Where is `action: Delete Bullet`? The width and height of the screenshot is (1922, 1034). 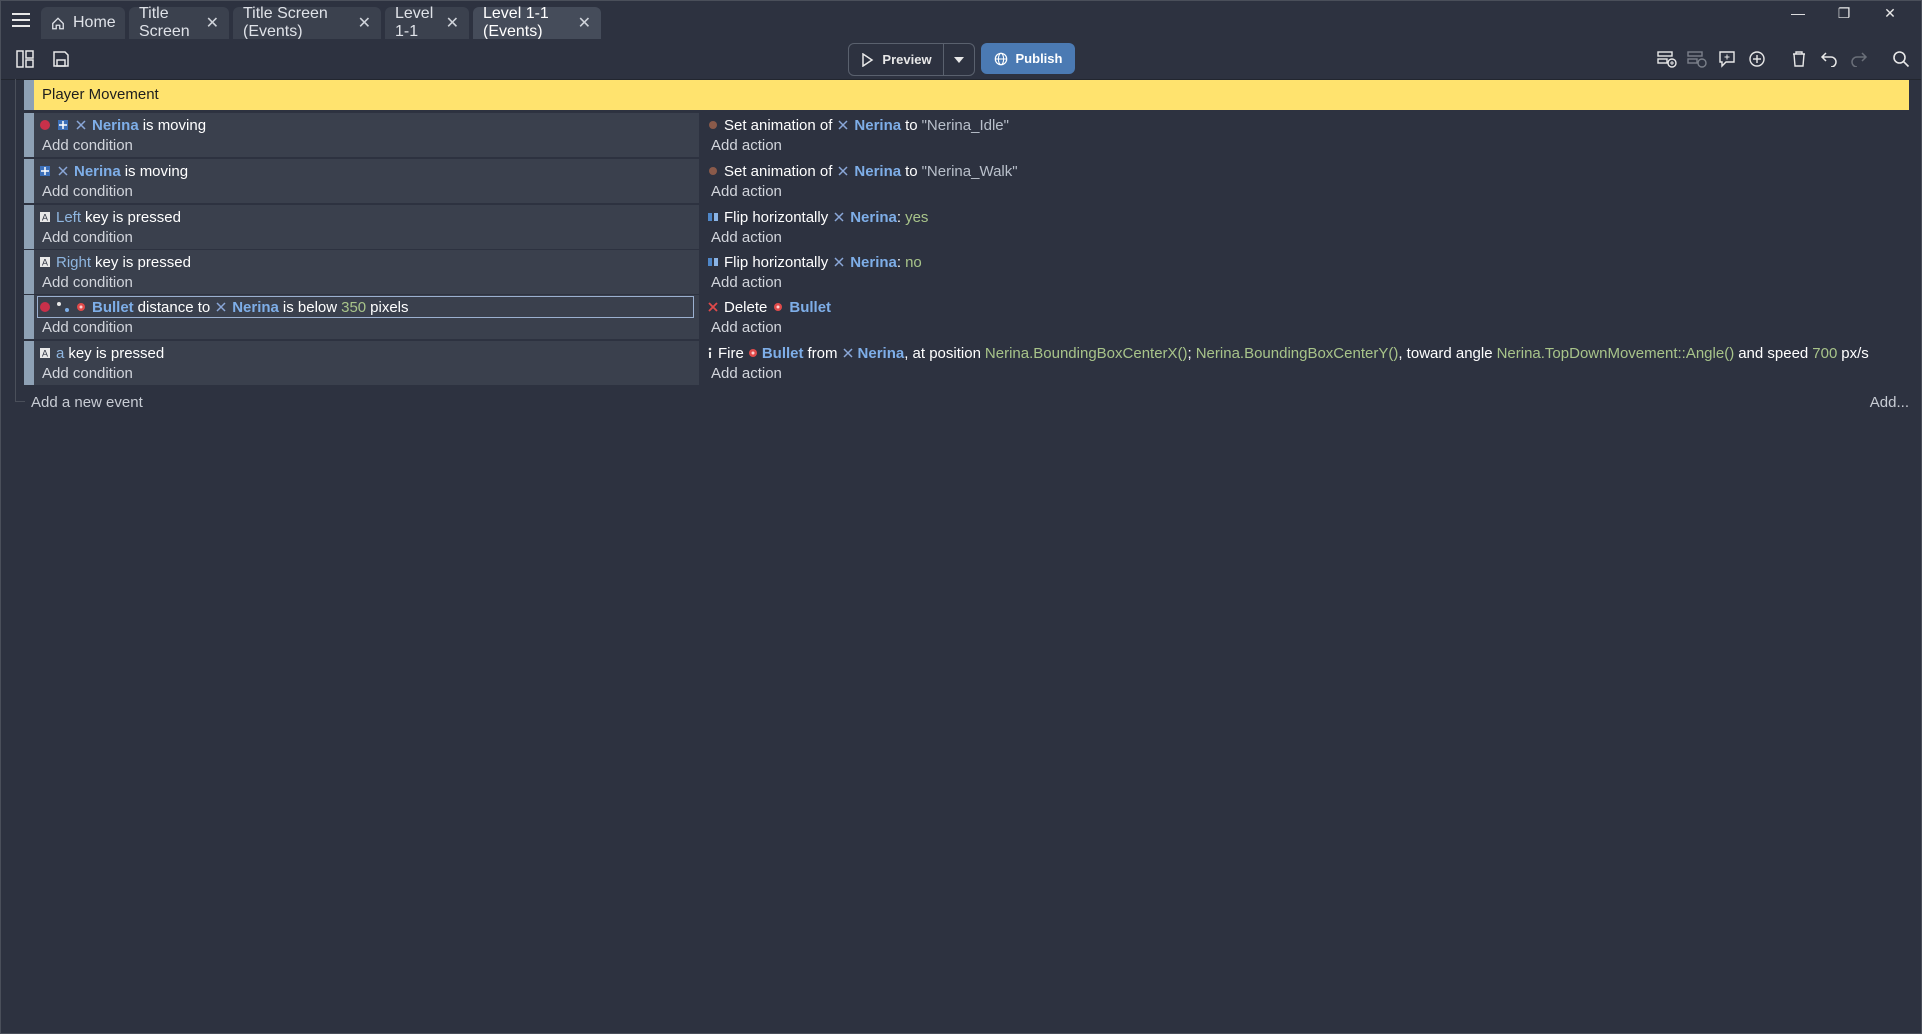
action: Delete Bullet is located at coordinates (1033, 307).